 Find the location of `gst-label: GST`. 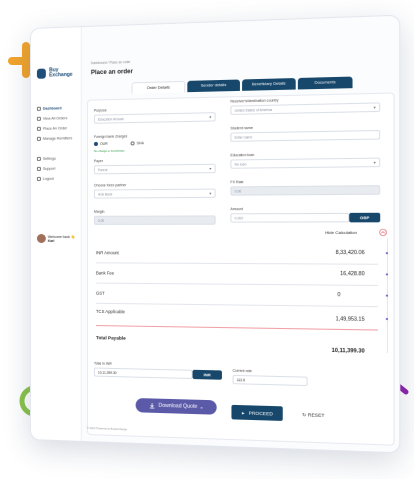

gst-label: GST is located at coordinates (100, 293).